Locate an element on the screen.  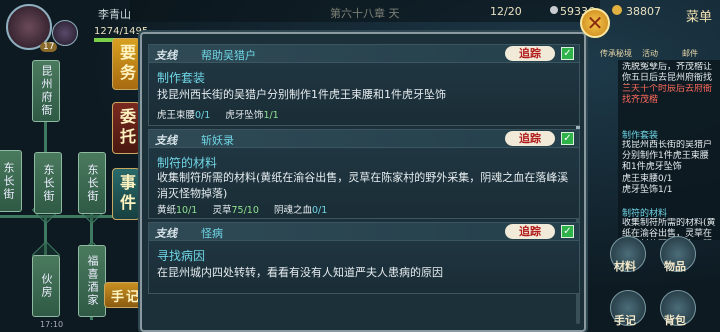
map-node-east-street-3: 东长街 is located at coordinates (92, 183).